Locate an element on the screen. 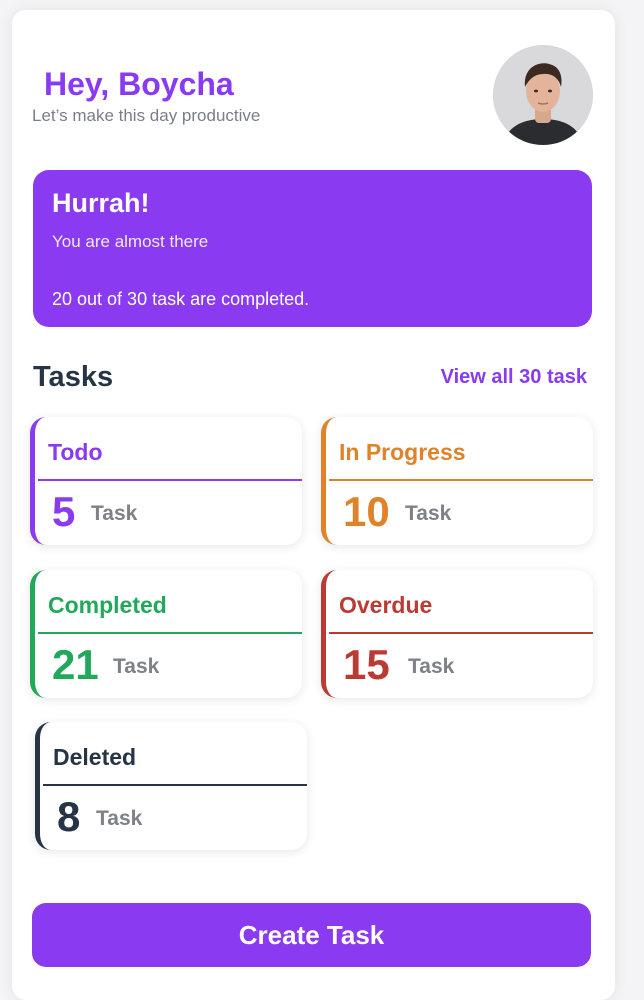  card-count: 15 is located at coordinates (366, 664).